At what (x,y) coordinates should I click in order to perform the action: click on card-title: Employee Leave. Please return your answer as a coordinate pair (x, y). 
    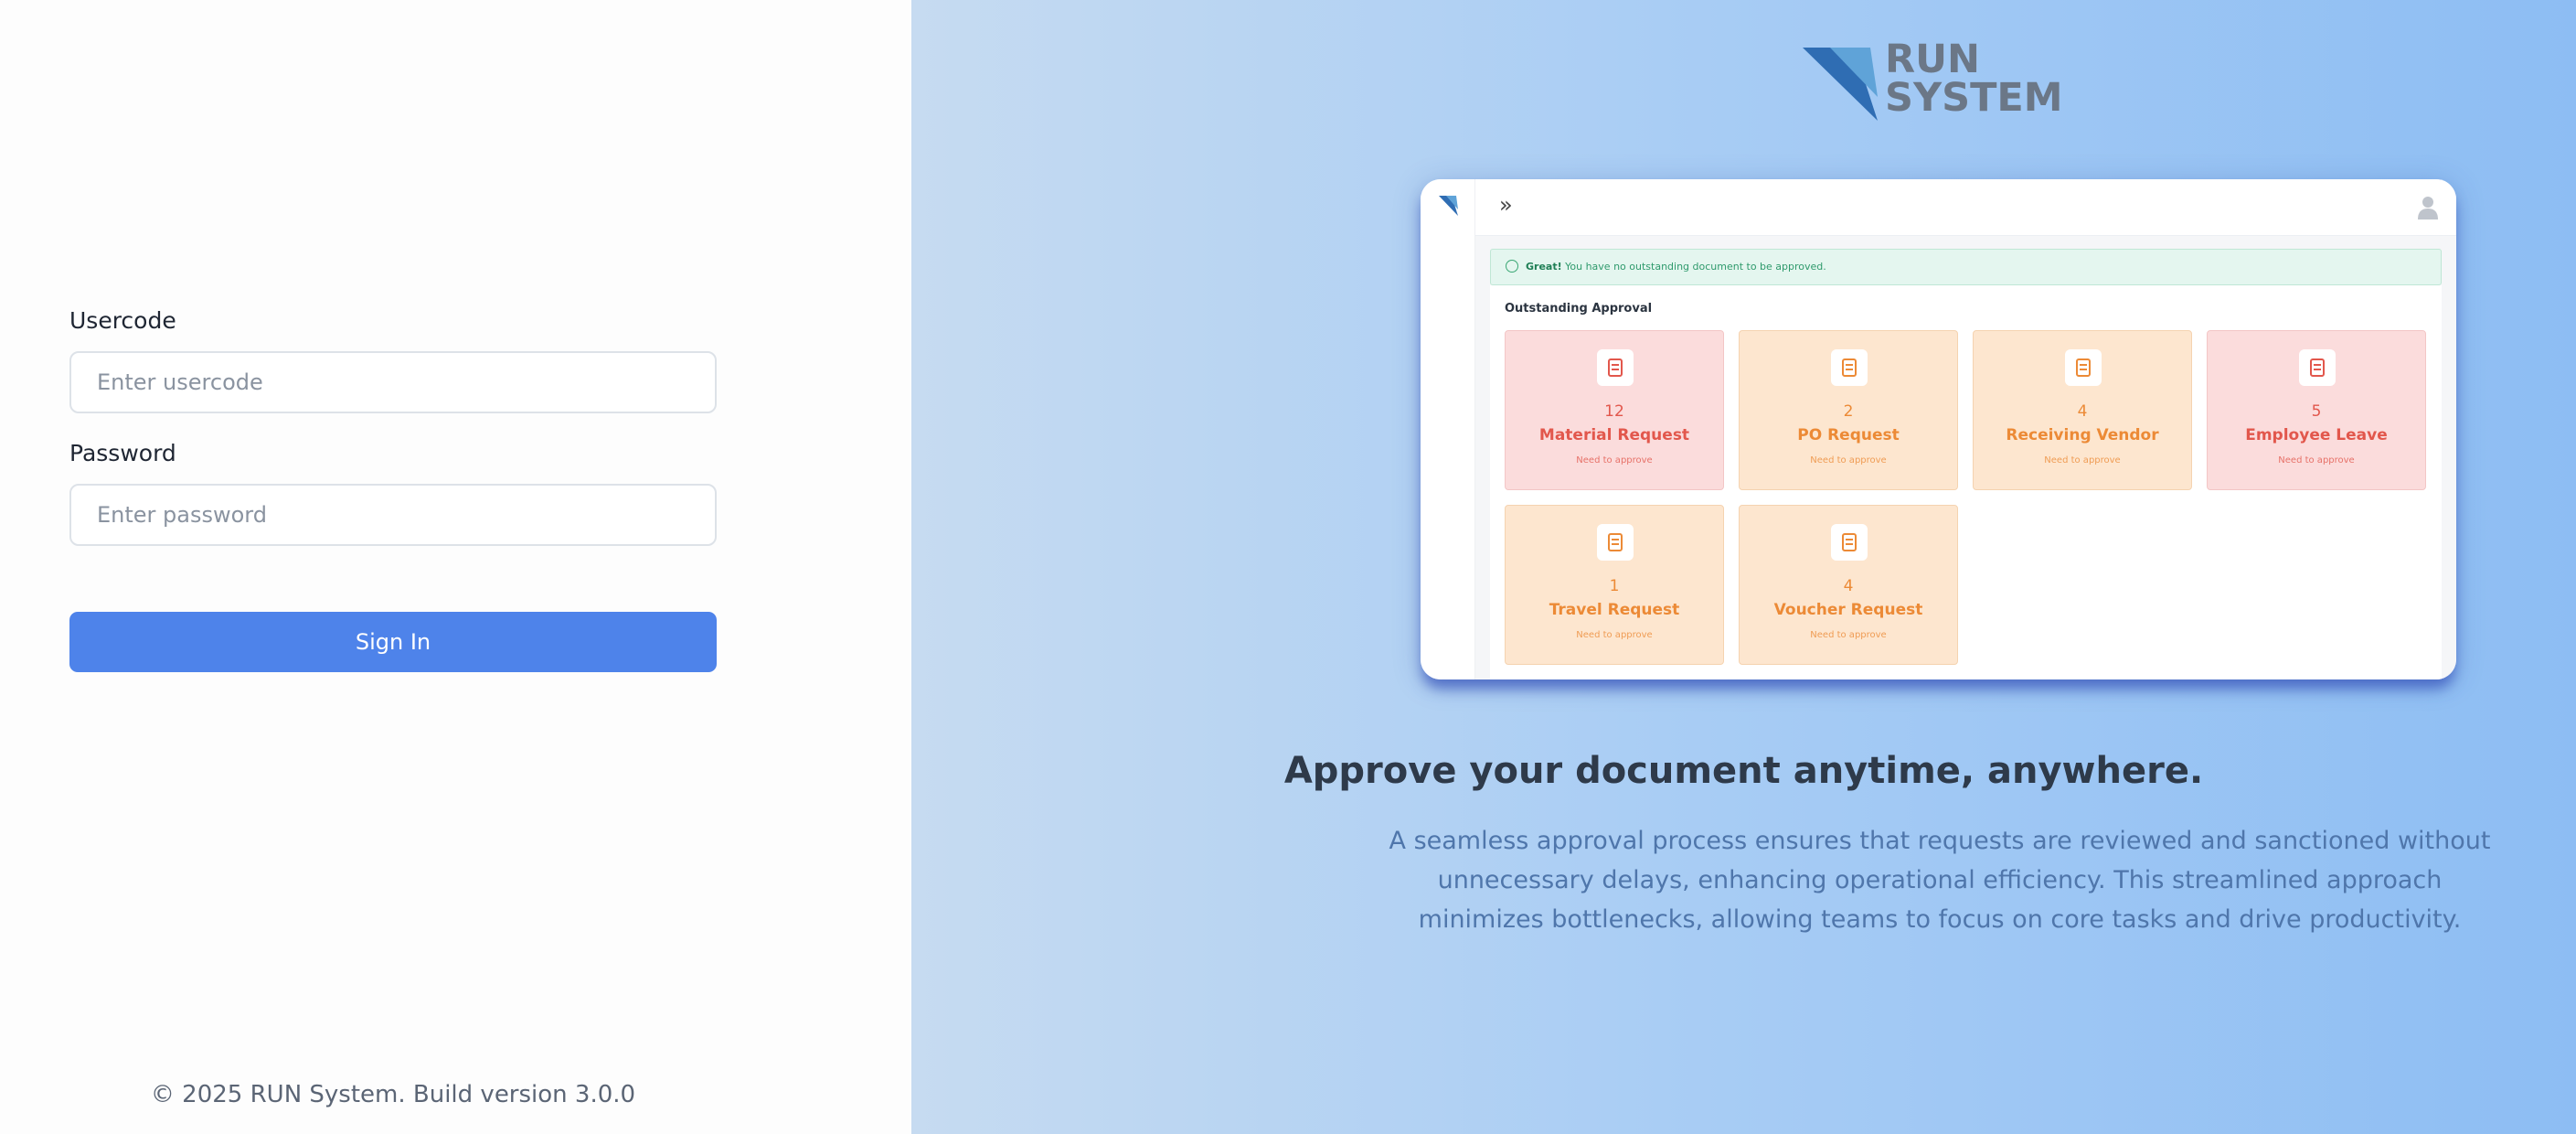
    Looking at the image, I should click on (2316, 435).